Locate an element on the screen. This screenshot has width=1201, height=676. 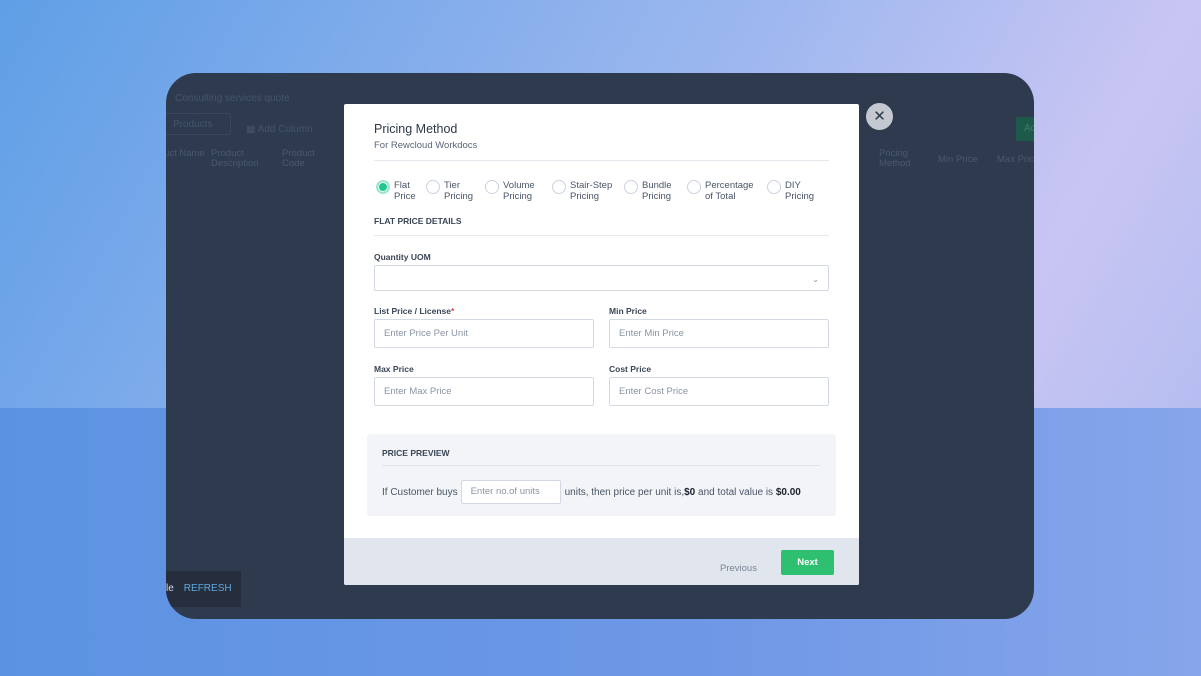
radio-label: Percentage of Total is located at coordinates (729, 191).